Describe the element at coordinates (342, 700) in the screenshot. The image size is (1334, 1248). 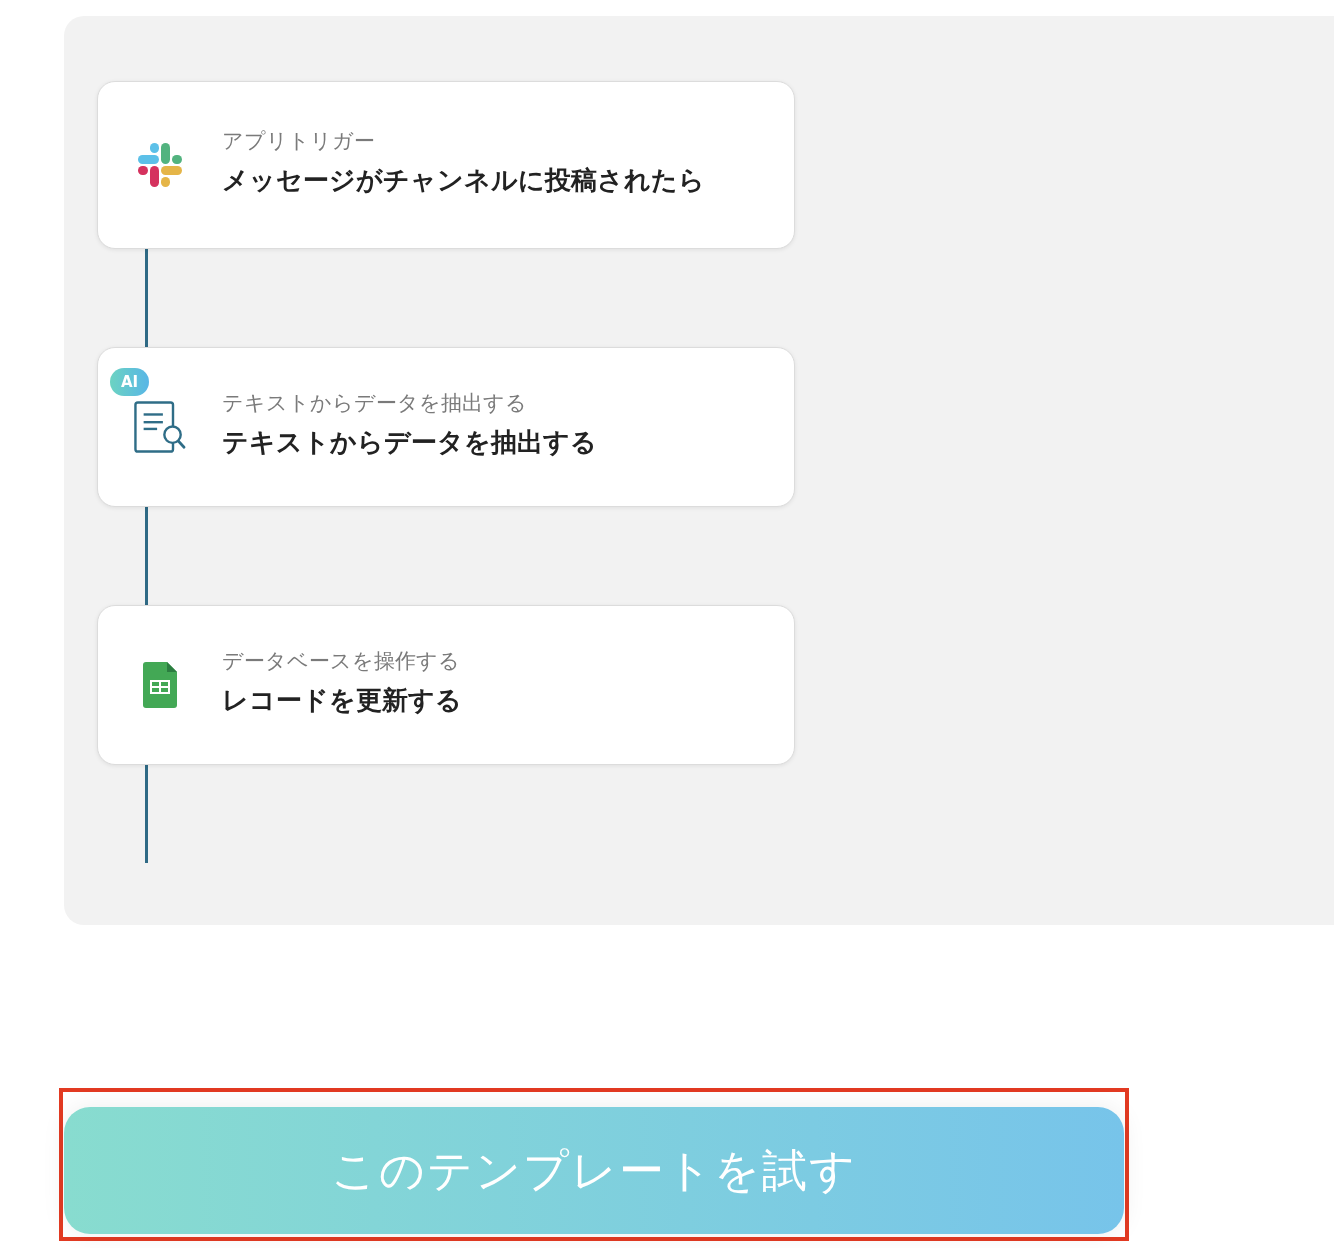
I see `step-title: レコードを更新する` at that location.